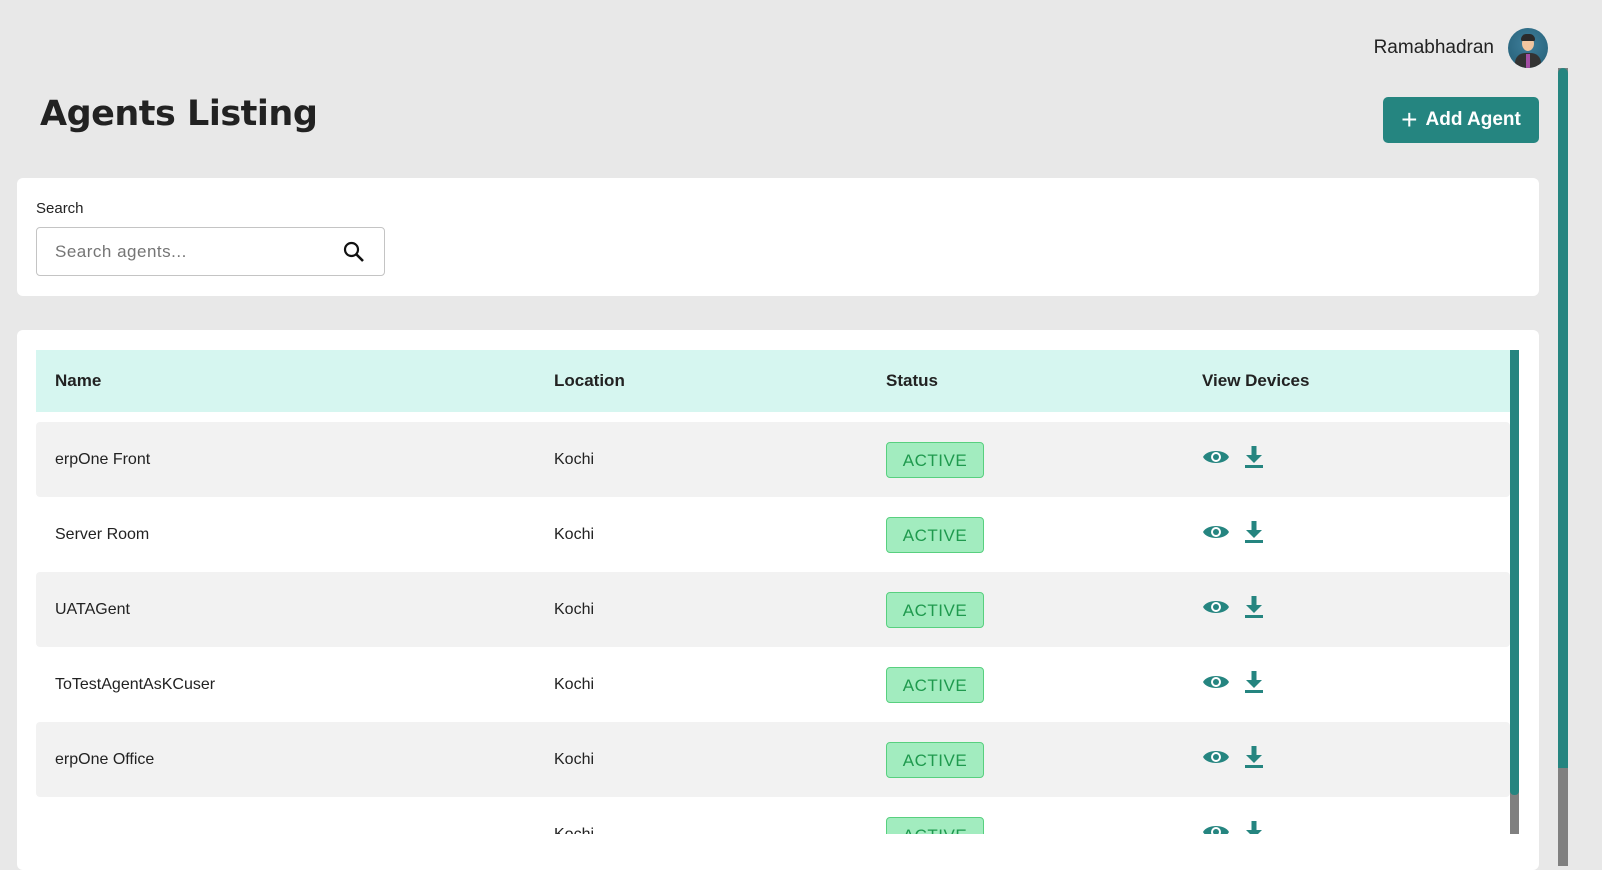 Image resolution: width=1602 pixels, height=870 pixels. What do you see at coordinates (589, 380) in the screenshot?
I see `col-location: Location` at bounding box center [589, 380].